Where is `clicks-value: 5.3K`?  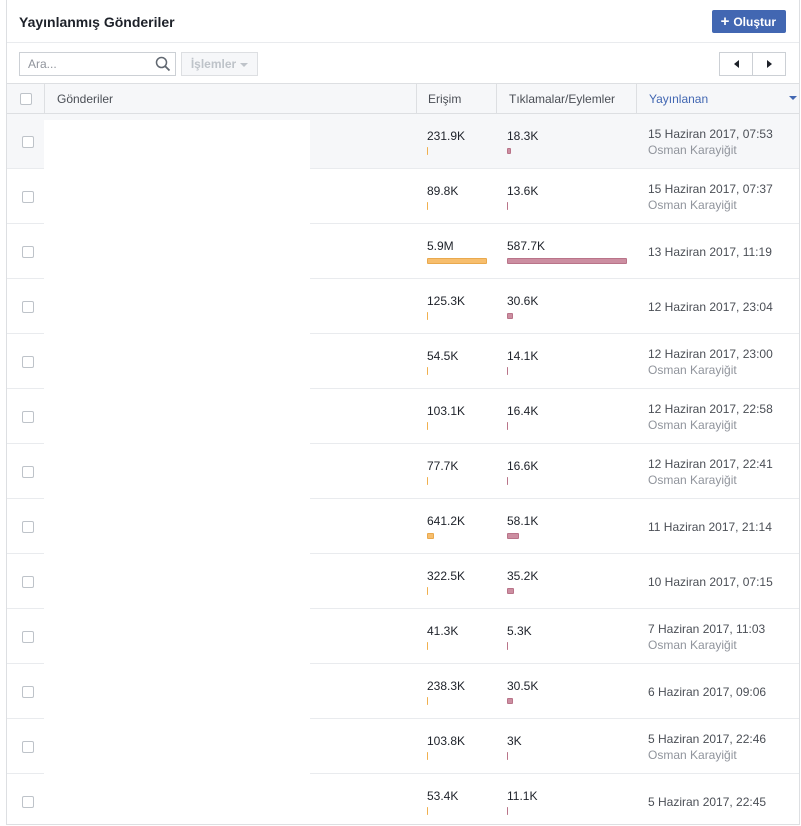 clicks-value: 5.3K is located at coordinates (519, 631).